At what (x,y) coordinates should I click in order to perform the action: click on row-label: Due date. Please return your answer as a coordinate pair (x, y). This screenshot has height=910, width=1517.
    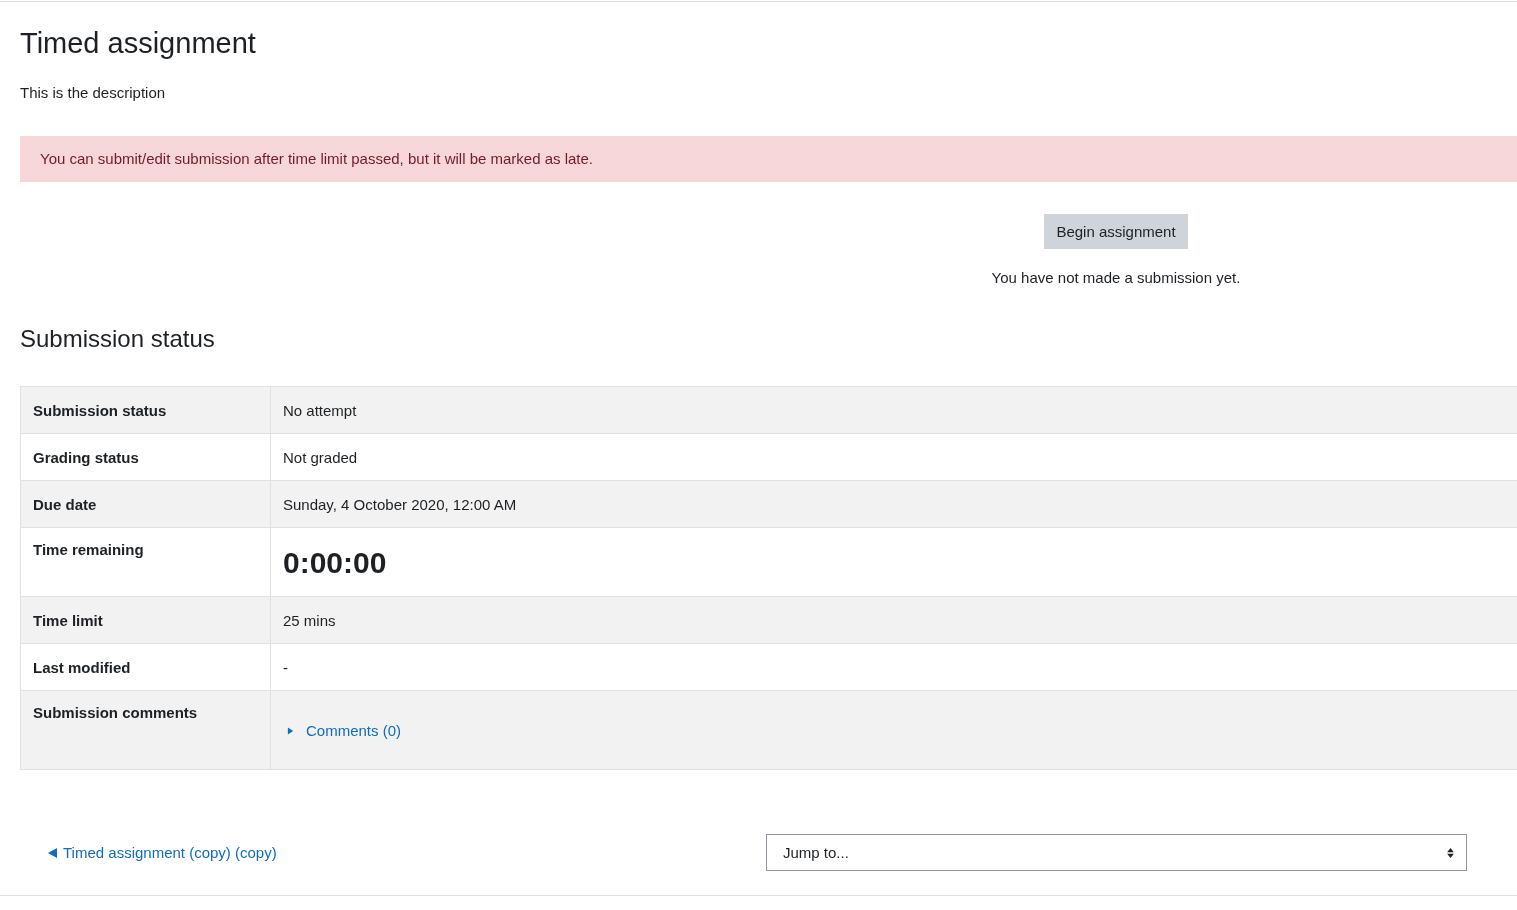
    Looking at the image, I should click on (146, 504).